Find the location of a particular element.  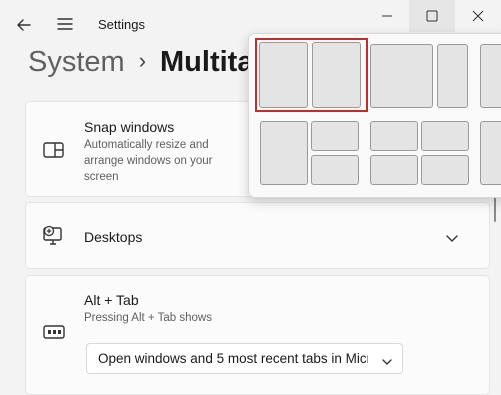

snap-layout-half-half is located at coordinates (311, 75).